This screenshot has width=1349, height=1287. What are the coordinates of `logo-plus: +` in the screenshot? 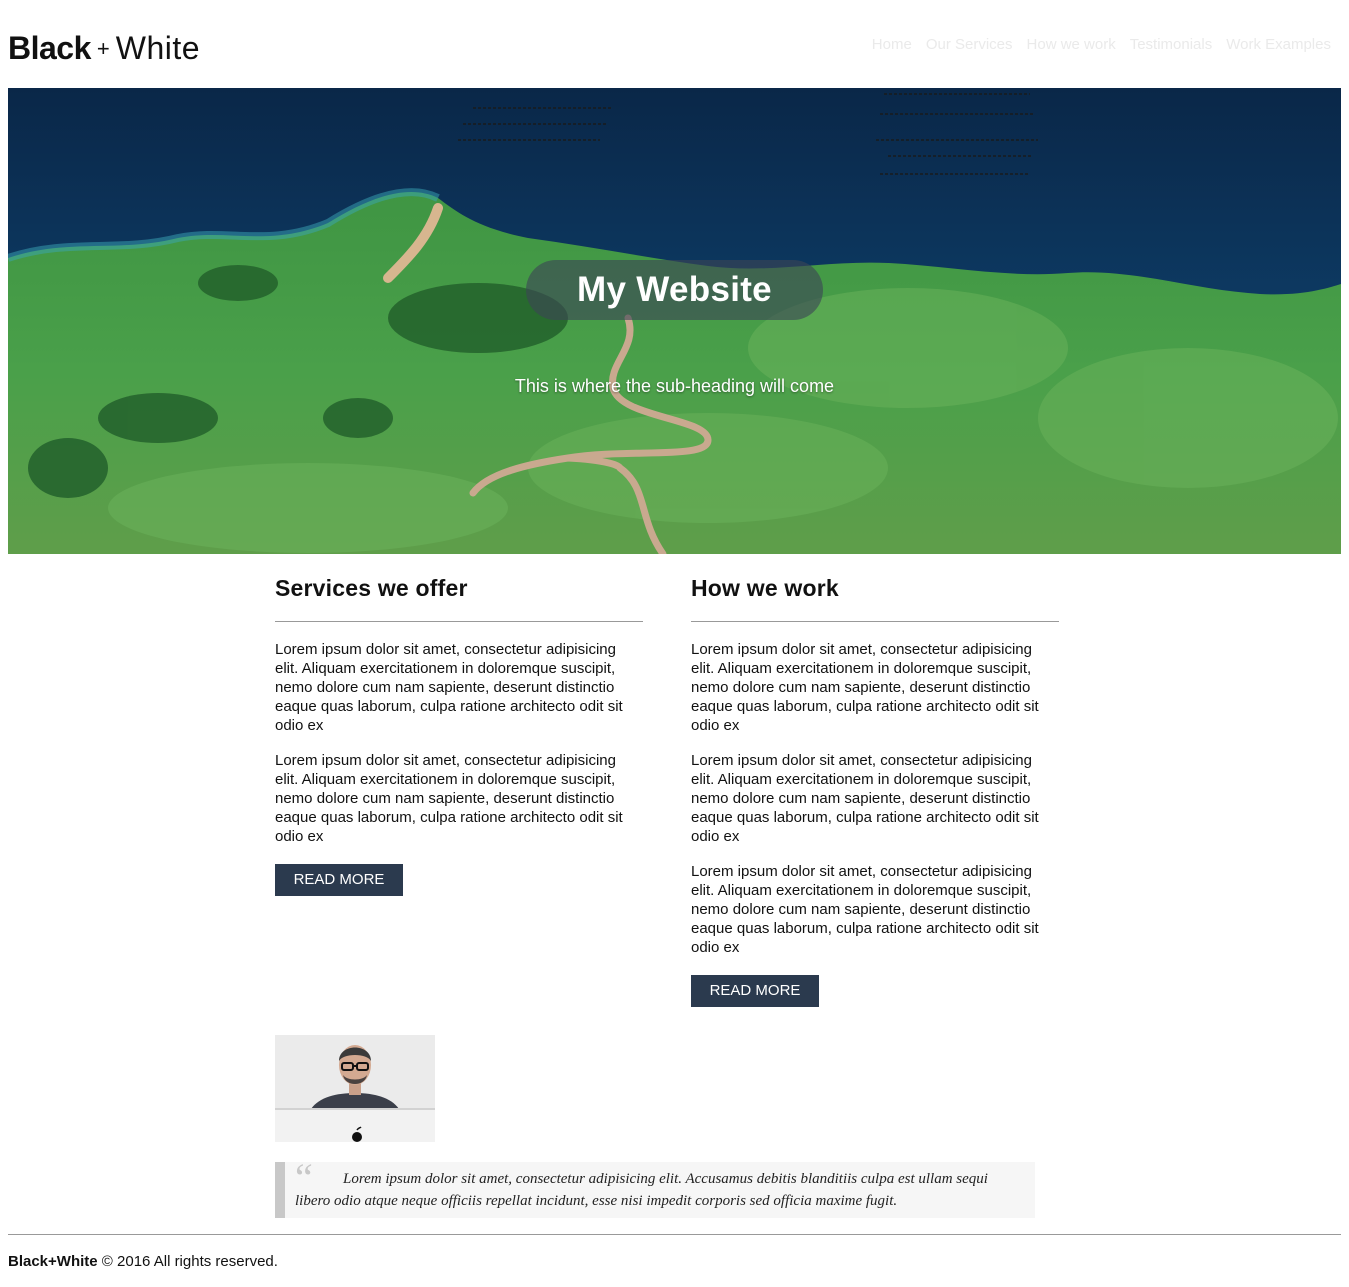 It's located at (103, 48).